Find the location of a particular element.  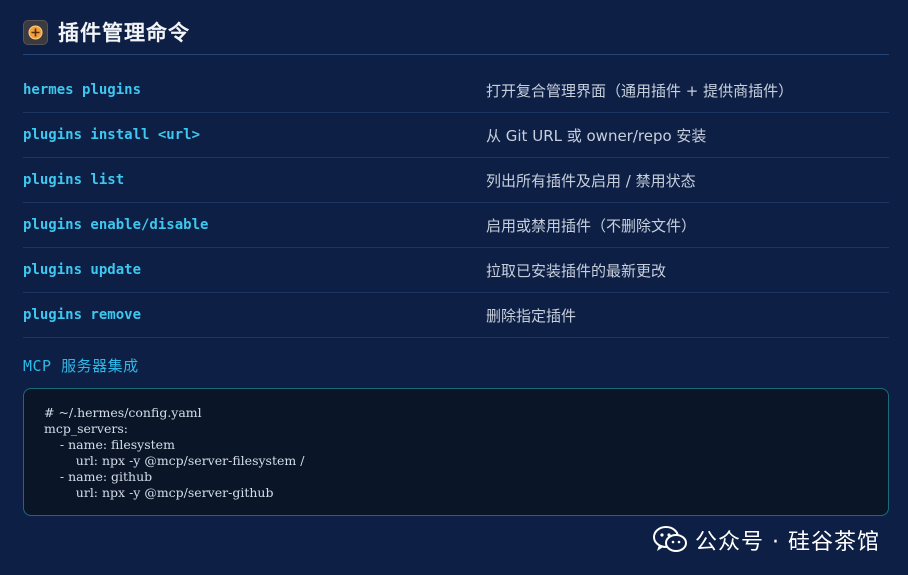

table-row: plugins enable/disable 启用或禁用插件（不删除文件） is located at coordinates (456, 225).